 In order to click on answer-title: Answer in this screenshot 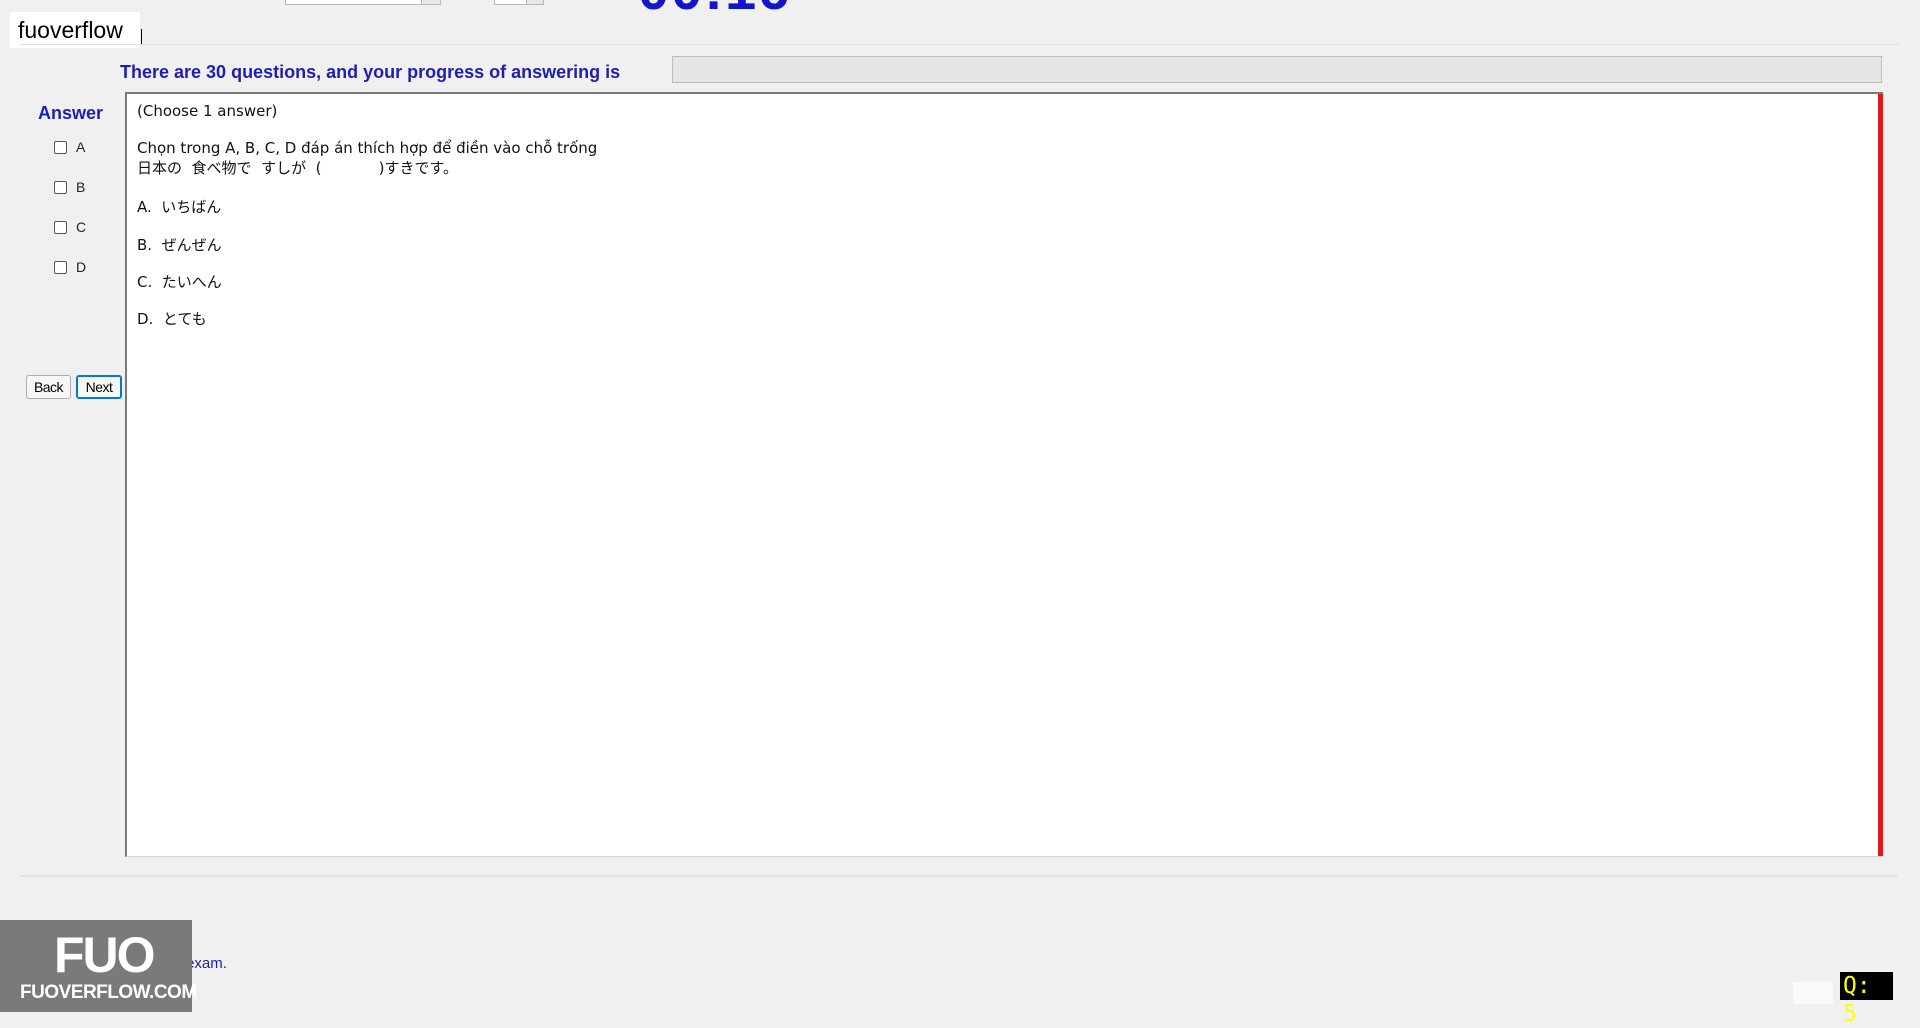, I will do `click(71, 113)`.